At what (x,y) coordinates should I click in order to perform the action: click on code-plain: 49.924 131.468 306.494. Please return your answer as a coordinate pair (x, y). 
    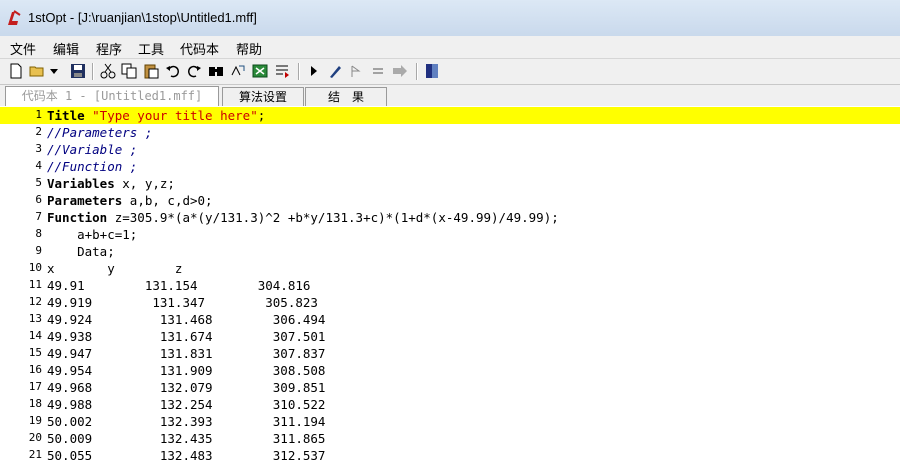
    Looking at the image, I should click on (186, 319).